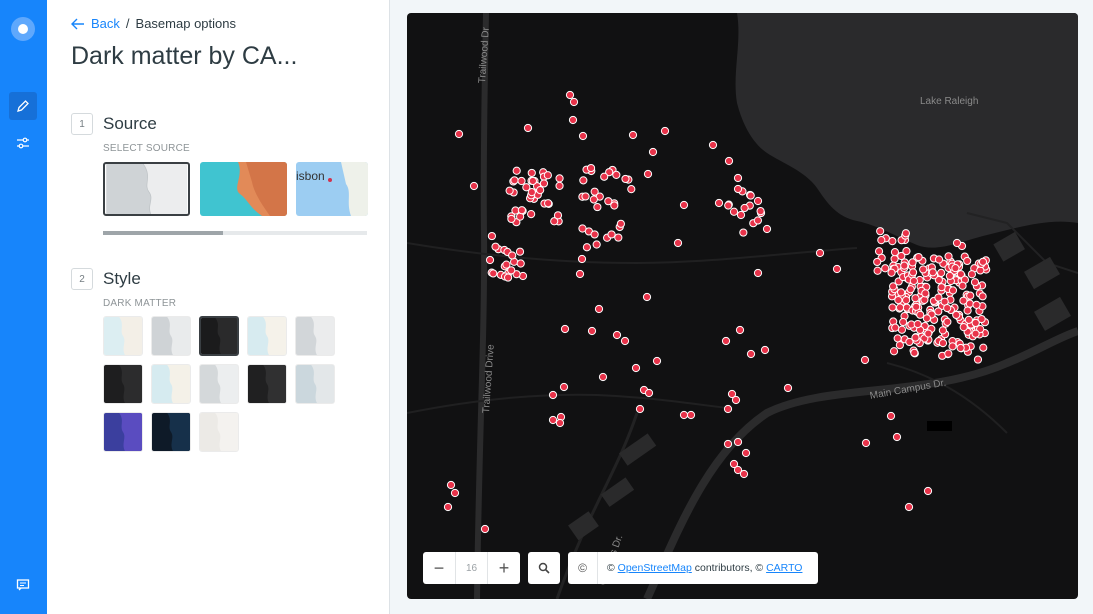 The image size is (1093, 614). I want to click on zoom-in-button: +, so click(504, 568).